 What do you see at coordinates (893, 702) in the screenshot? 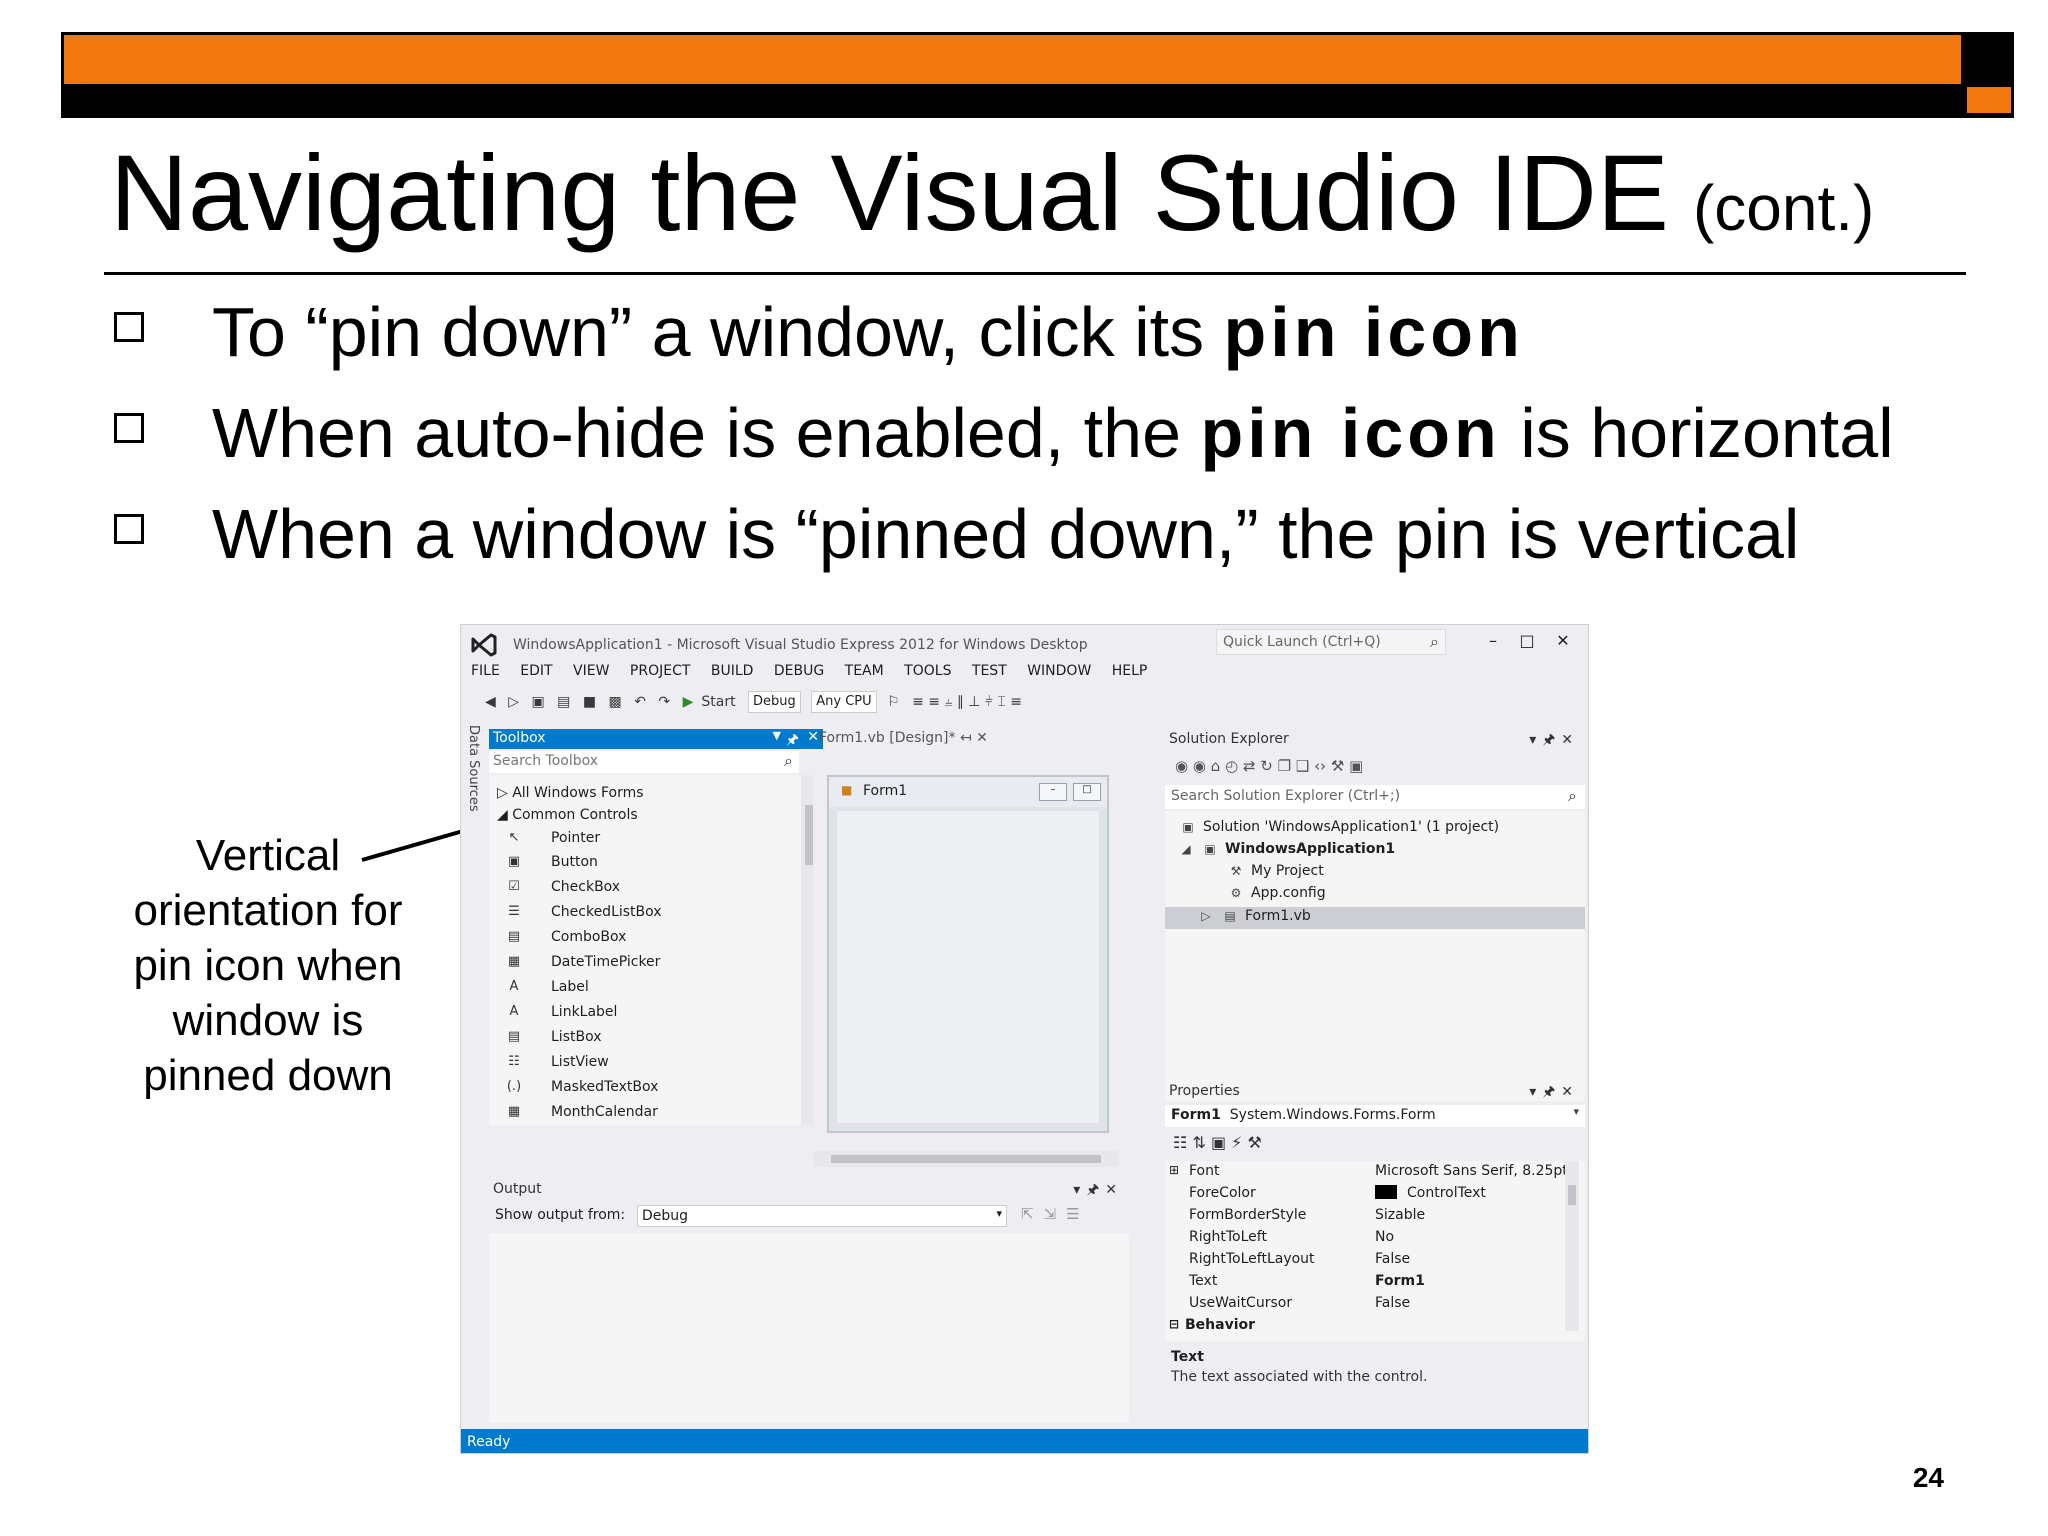
I see `find-in-files-icon: ⚐` at bounding box center [893, 702].